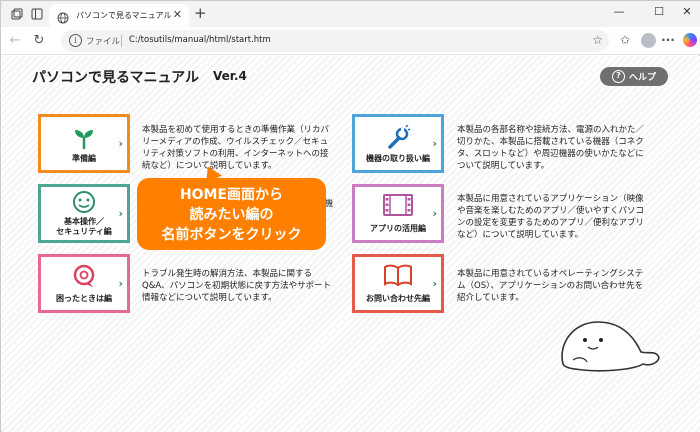 The height and width of the screenshot is (432, 700). Describe the element at coordinates (39, 41) in the screenshot. I see `refresh-icon: ↻` at that location.